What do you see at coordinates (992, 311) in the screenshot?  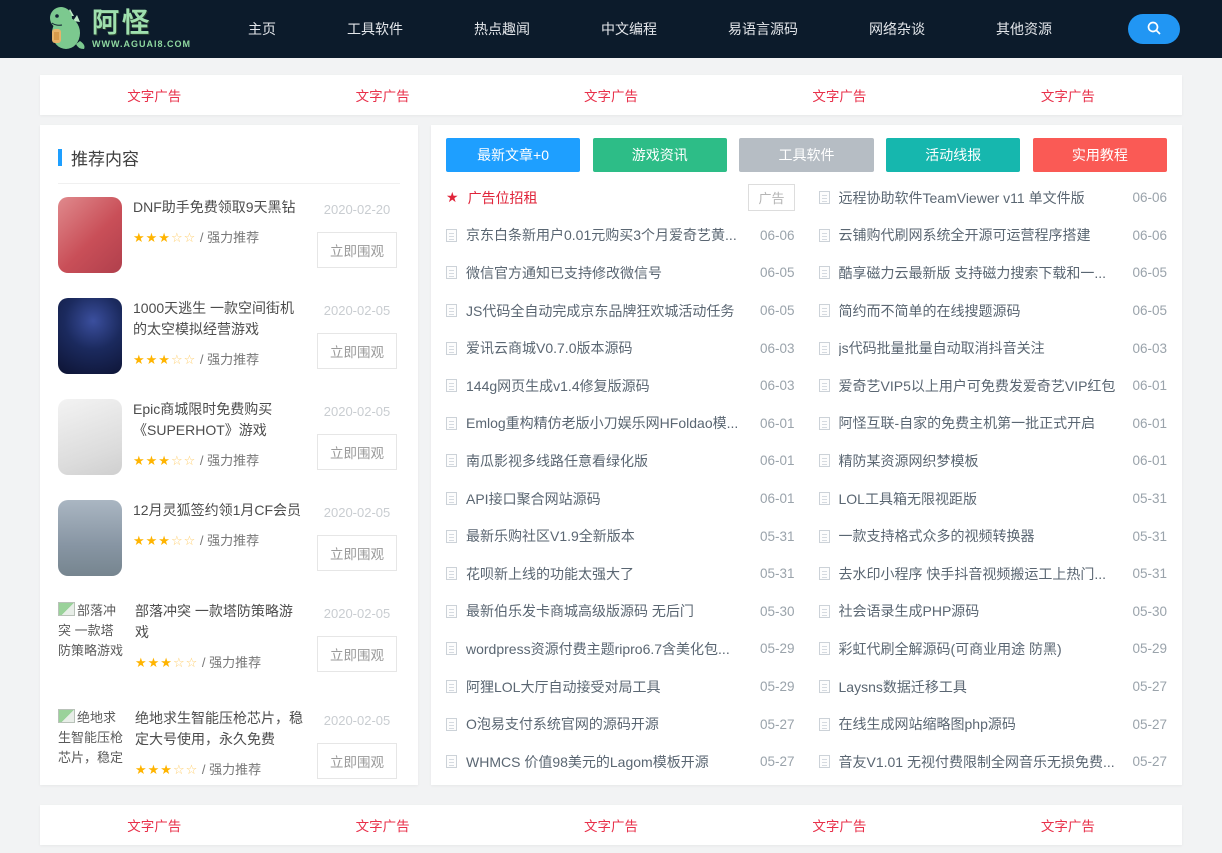 I see `article-row: 简约而不简单的在线搜题源码 06-05` at bounding box center [992, 311].